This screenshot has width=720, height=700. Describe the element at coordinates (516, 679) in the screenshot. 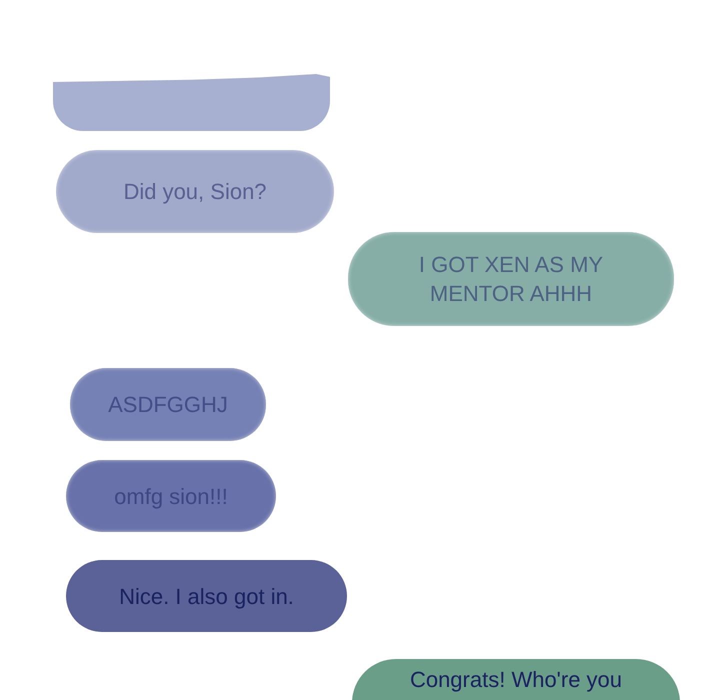

I see `message-bubble: Congrats! Who're you` at that location.